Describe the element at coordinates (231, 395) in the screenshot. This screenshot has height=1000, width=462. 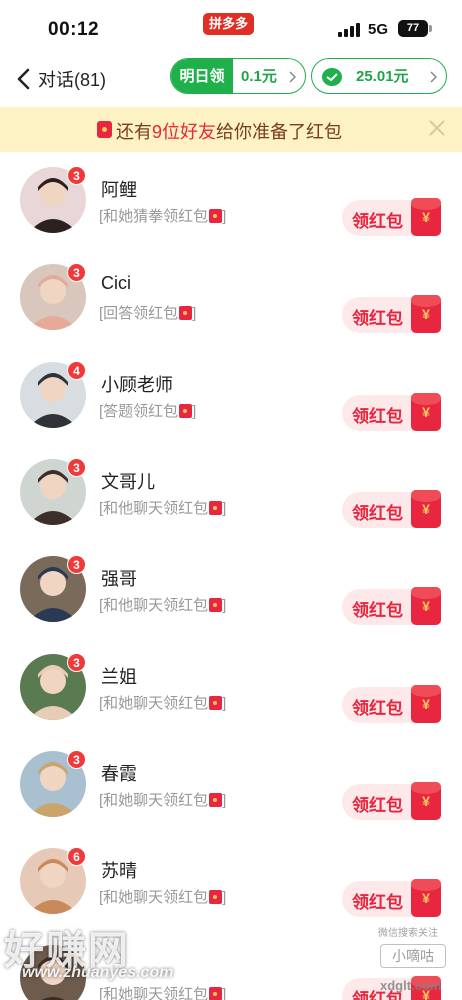
I see `contact-row: 4 小顾老师 [答题领红包] 领红包 ¥` at that location.